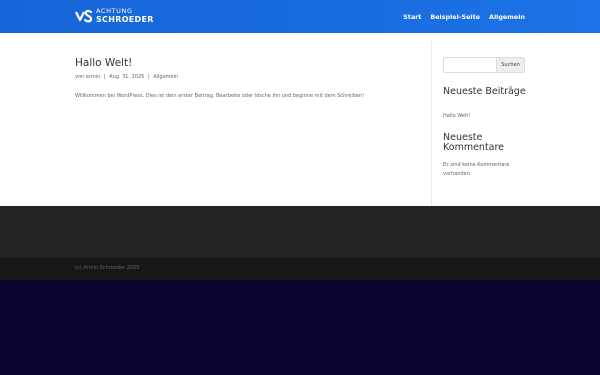 The height and width of the screenshot is (375, 600). I want to click on site-logo: ACHTUNG SCHROEDER, so click(114, 16).